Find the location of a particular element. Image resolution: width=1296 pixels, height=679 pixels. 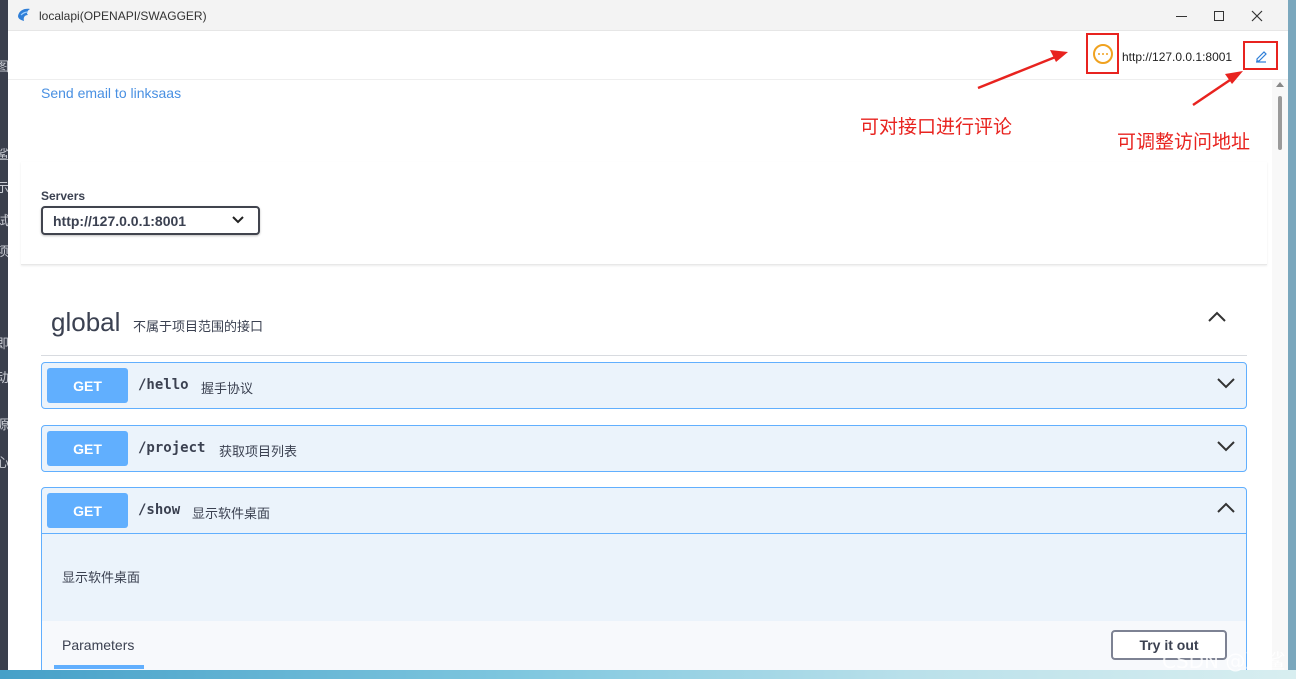

operation-path: /hello is located at coordinates (163, 385).